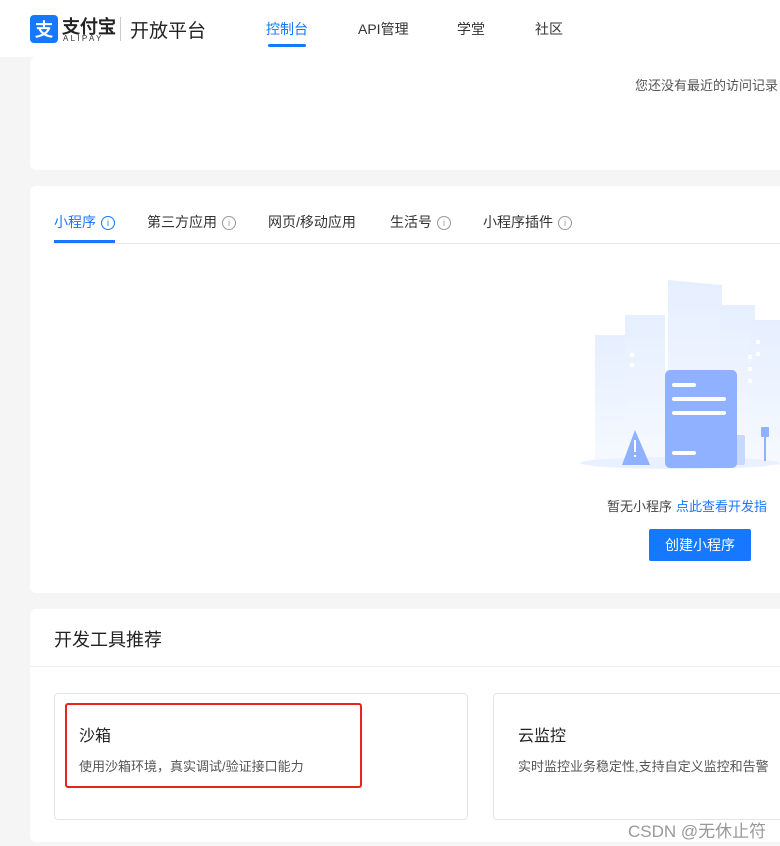  Describe the element at coordinates (721, 506) in the screenshot. I see `dev-guide-link: 点此查看开发指` at that location.